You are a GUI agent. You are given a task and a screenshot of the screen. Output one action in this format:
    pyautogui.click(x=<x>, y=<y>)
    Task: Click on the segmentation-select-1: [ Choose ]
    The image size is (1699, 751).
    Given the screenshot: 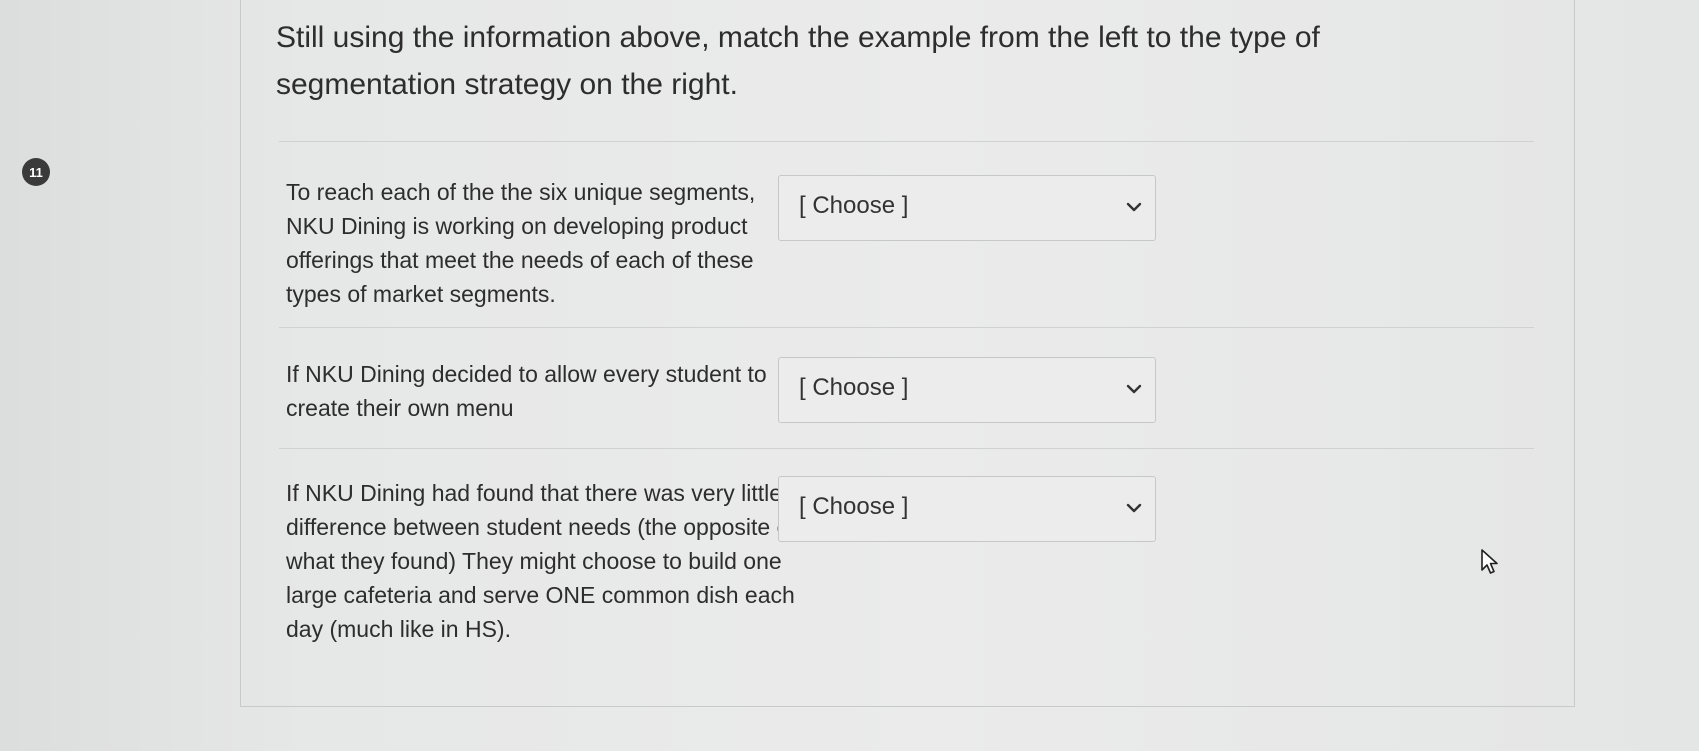 What is the action you would take?
    pyautogui.click(x=967, y=208)
    